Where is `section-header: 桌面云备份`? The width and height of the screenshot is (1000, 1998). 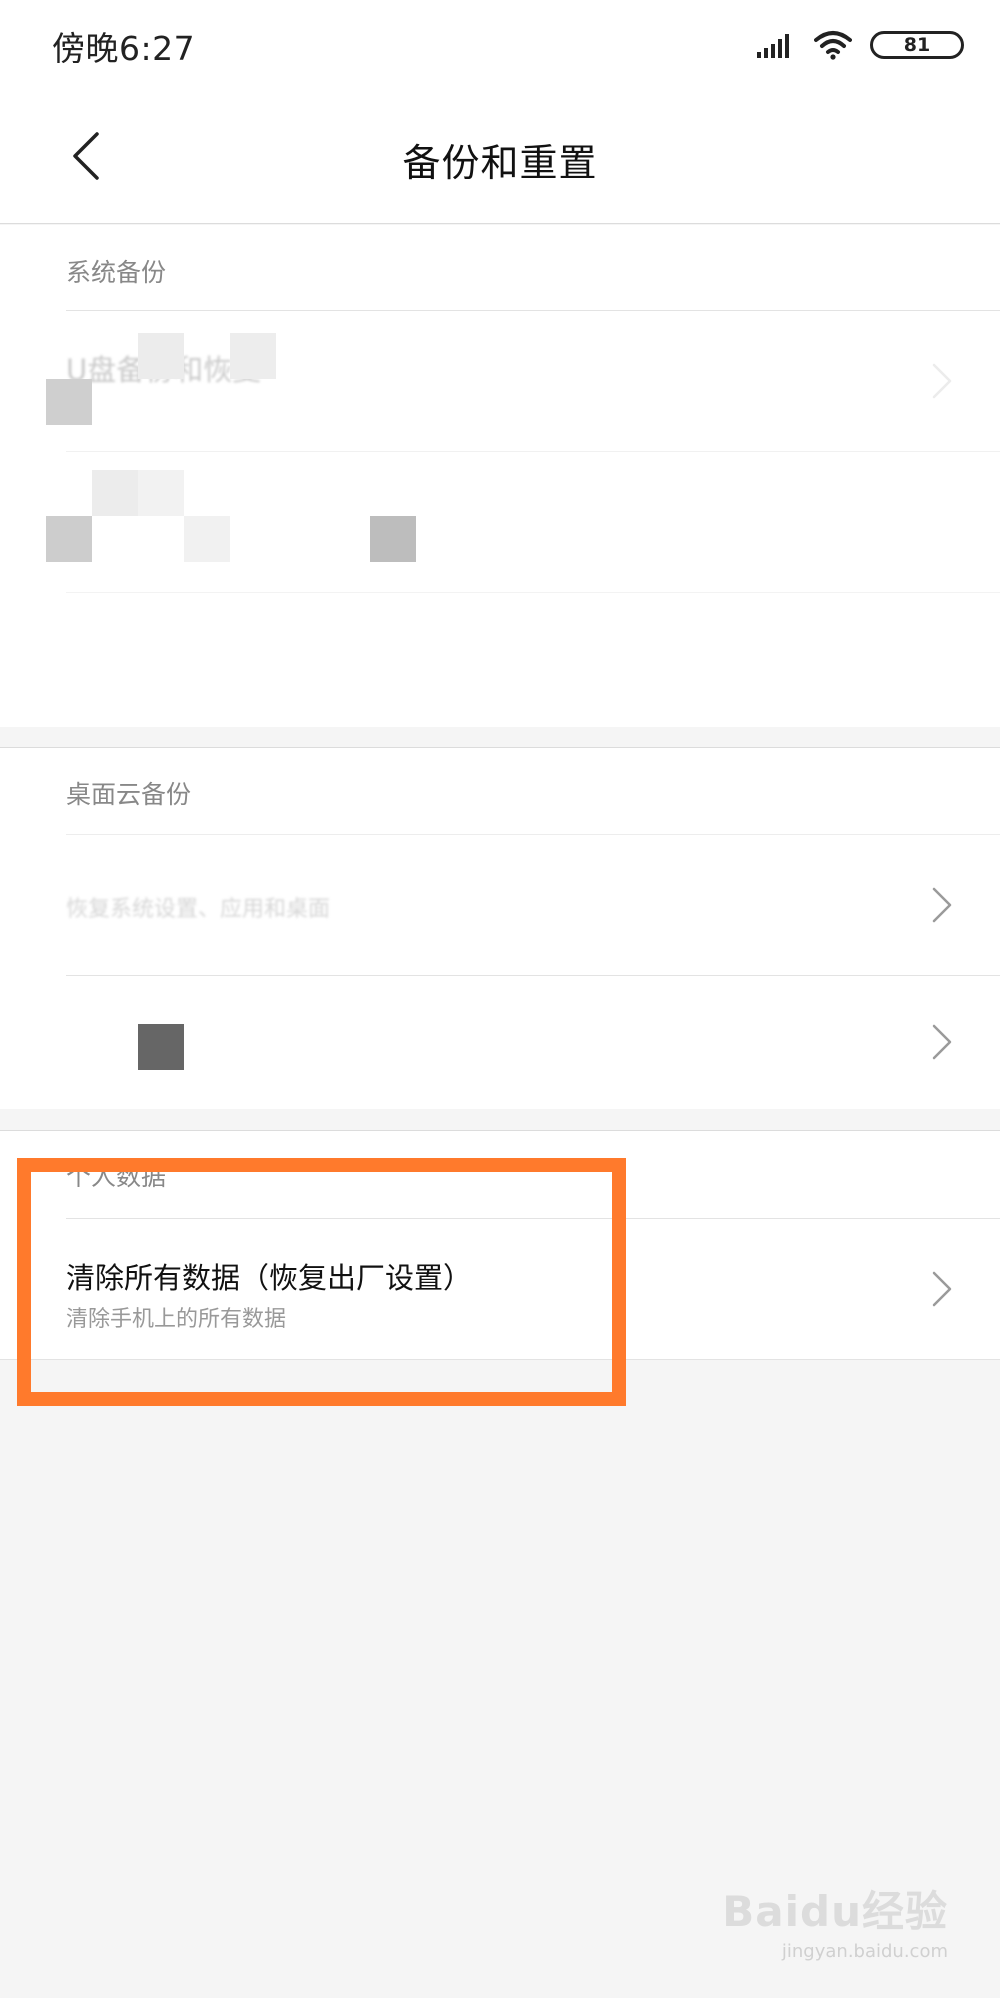 section-header: 桌面云备份 is located at coordinates (129, 794).